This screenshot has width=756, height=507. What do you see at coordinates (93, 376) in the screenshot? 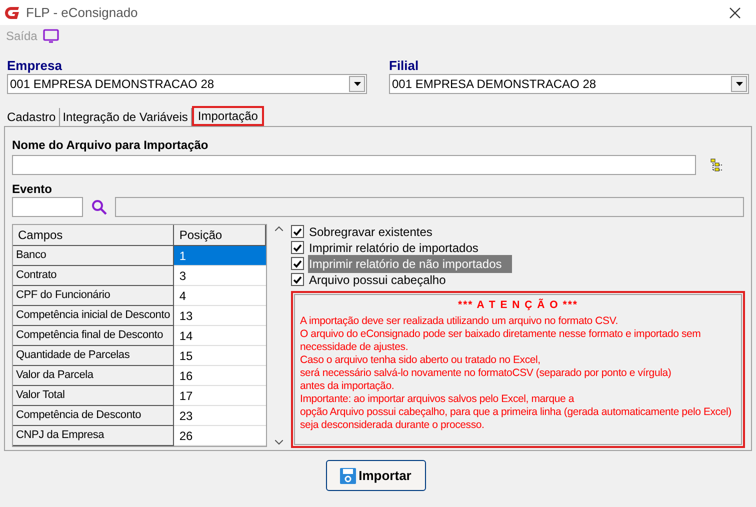
I see `table-cell: Valor da Parcela` at bounding box center [93, 376].